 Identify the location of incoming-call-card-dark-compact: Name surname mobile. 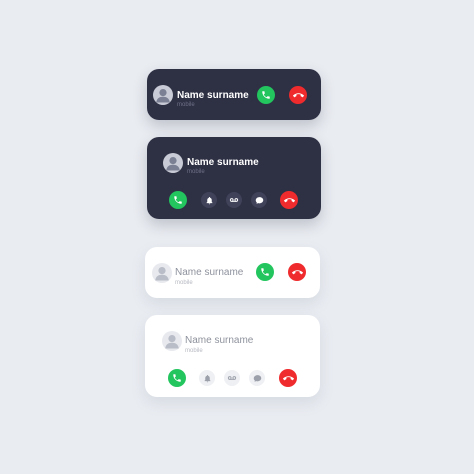
(234, 94).